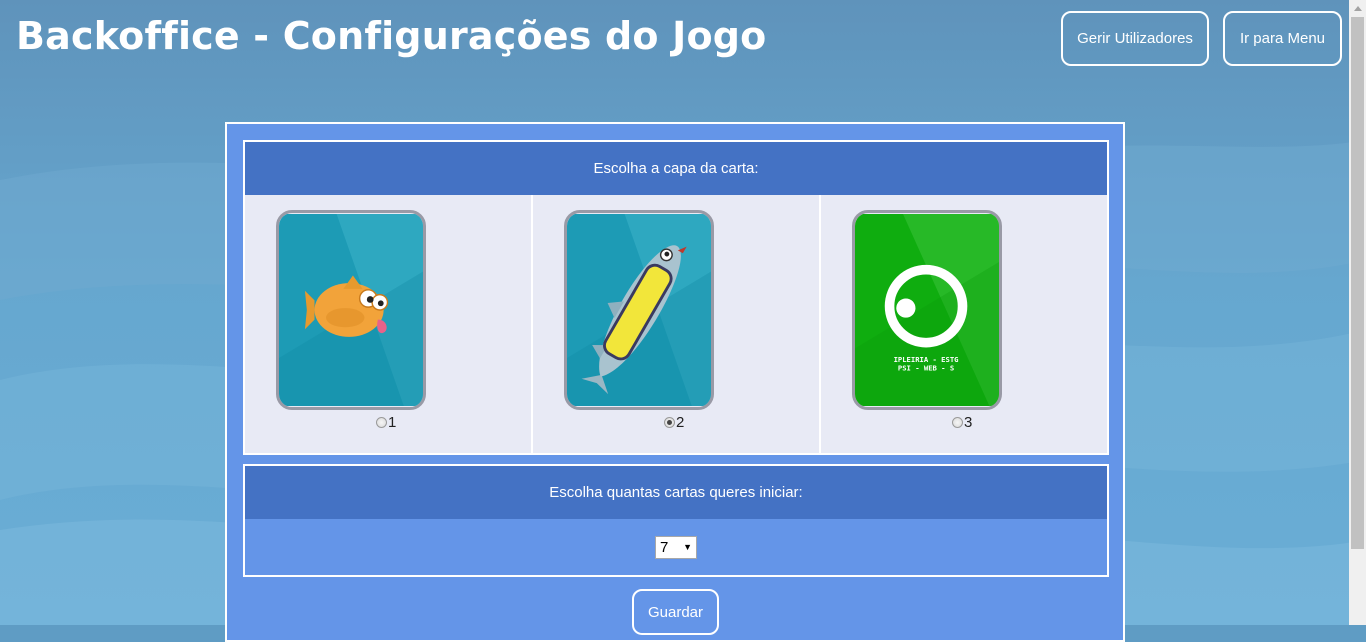  Describe the element at coordinates (639, 310) in the screenshot. I see `go-fish-card-icon` at that location.